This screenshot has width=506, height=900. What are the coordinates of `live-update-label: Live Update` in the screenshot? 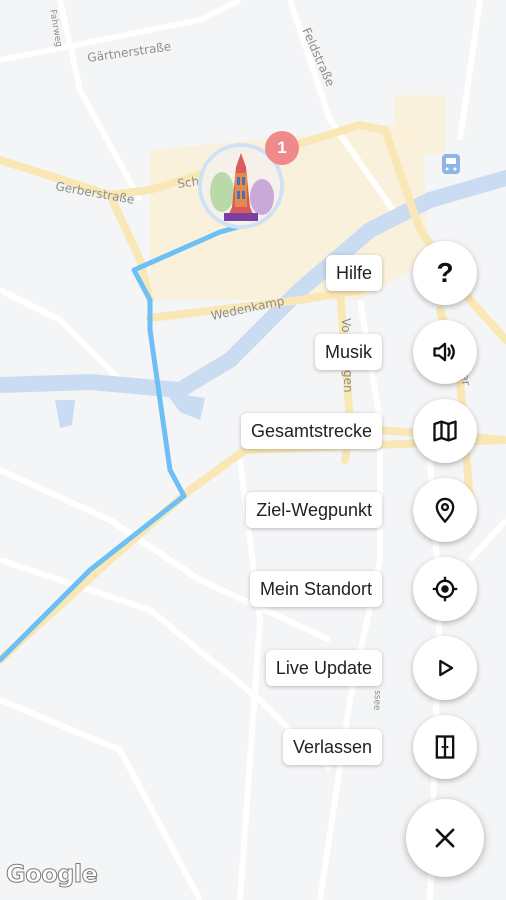 It's located at (323, 668).